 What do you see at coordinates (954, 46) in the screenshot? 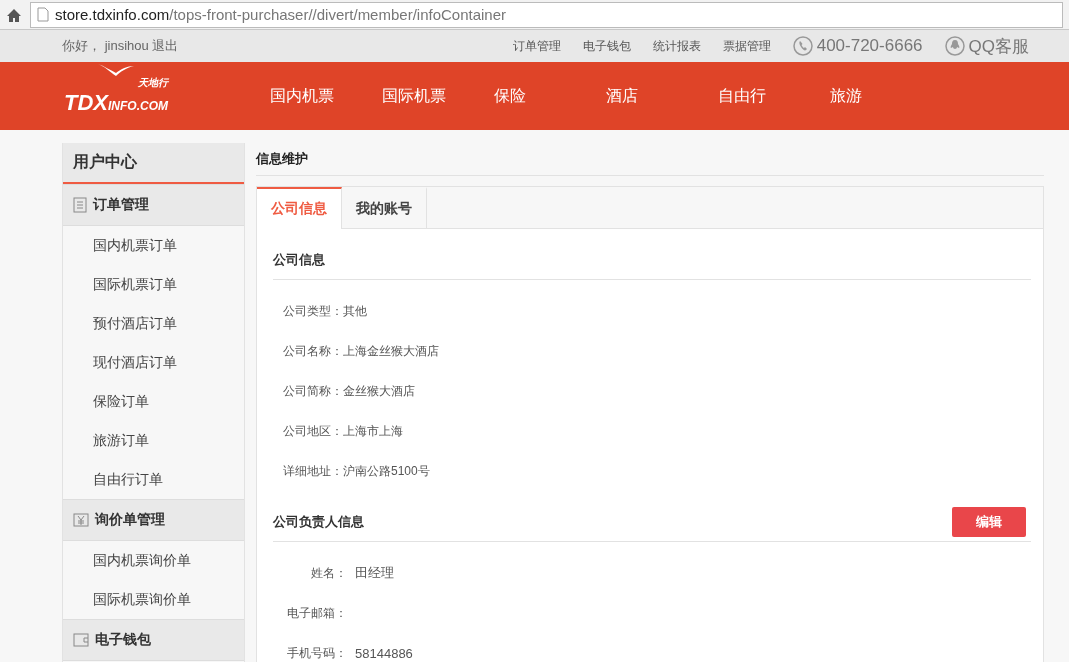
I see `penguin-icon` at bounding box center [954, 46].